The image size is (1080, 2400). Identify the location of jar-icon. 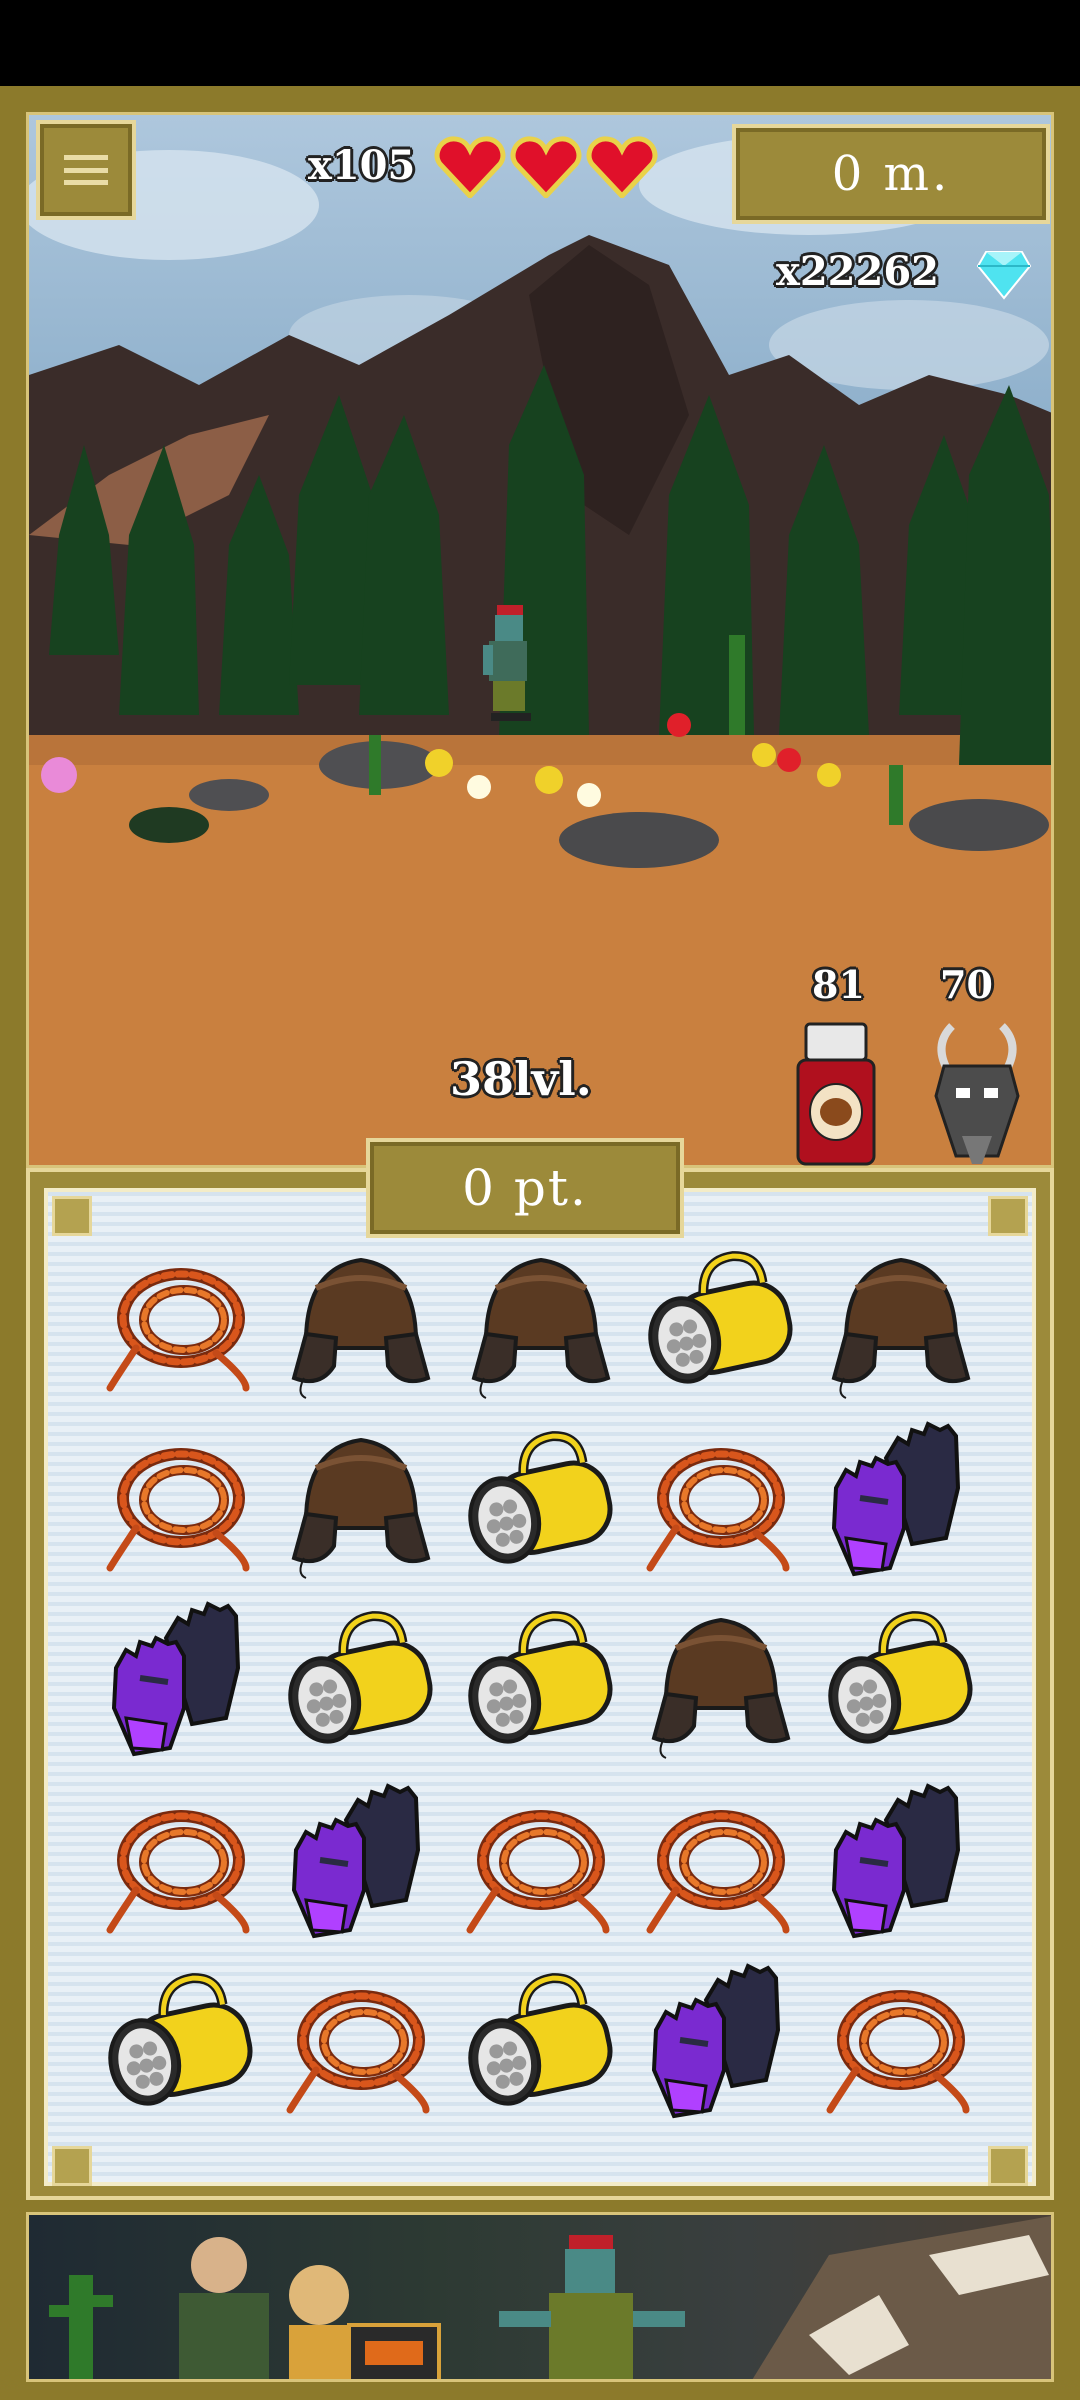
(836, 1094).